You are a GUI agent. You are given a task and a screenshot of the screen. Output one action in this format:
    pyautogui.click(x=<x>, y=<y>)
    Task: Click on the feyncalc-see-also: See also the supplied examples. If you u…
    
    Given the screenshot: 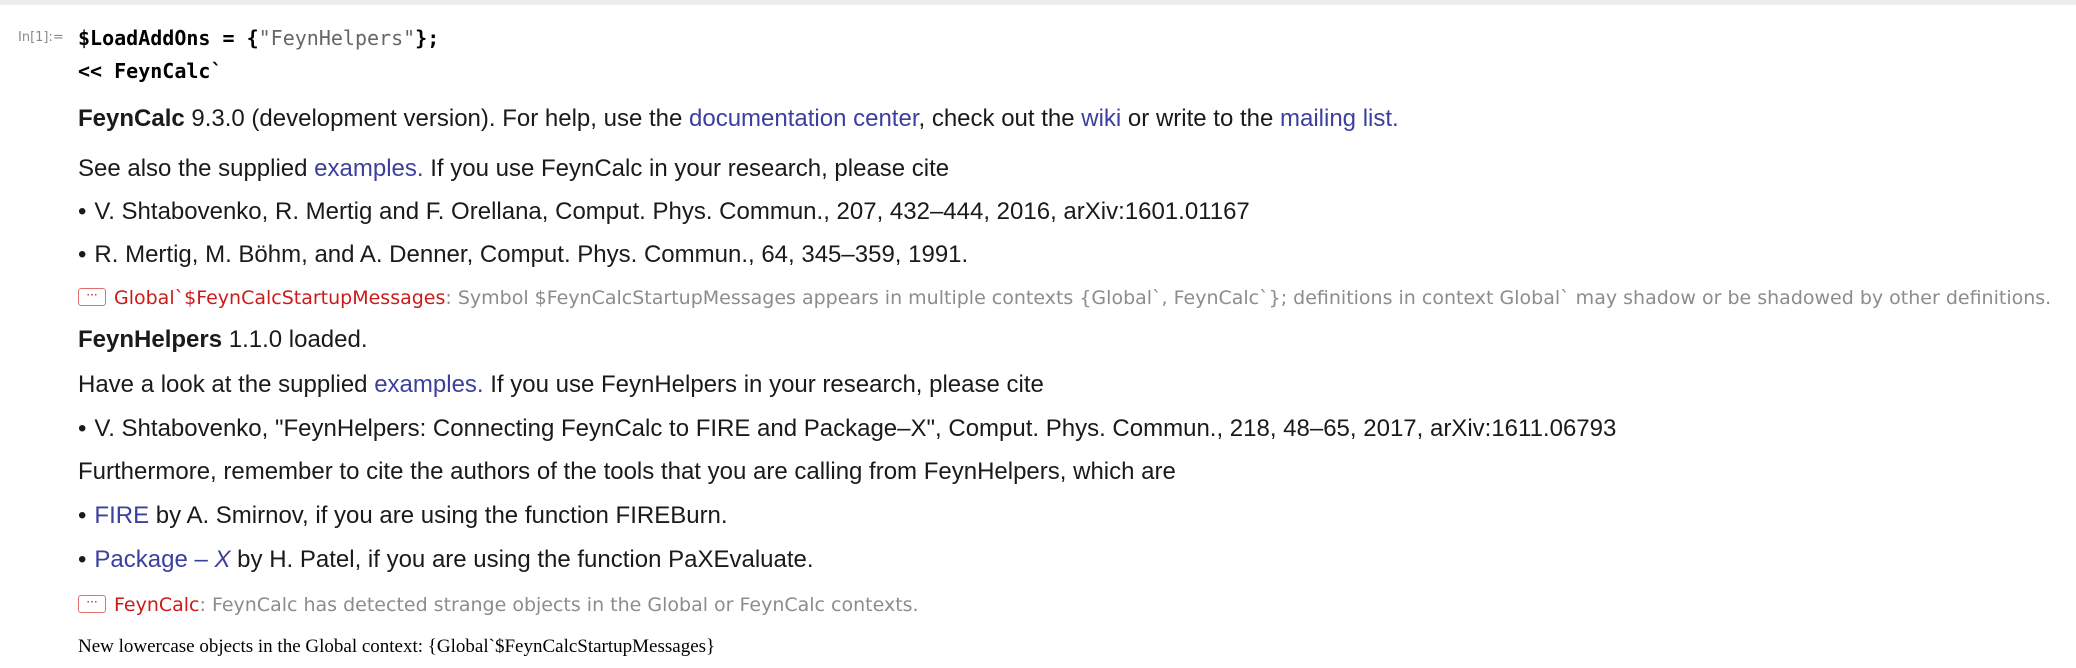 What is the action you would take?
    pyautogui.click(x=514, y=168)
    